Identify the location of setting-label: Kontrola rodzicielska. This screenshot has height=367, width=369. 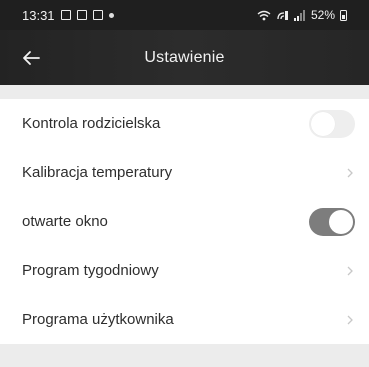
(91, 123).